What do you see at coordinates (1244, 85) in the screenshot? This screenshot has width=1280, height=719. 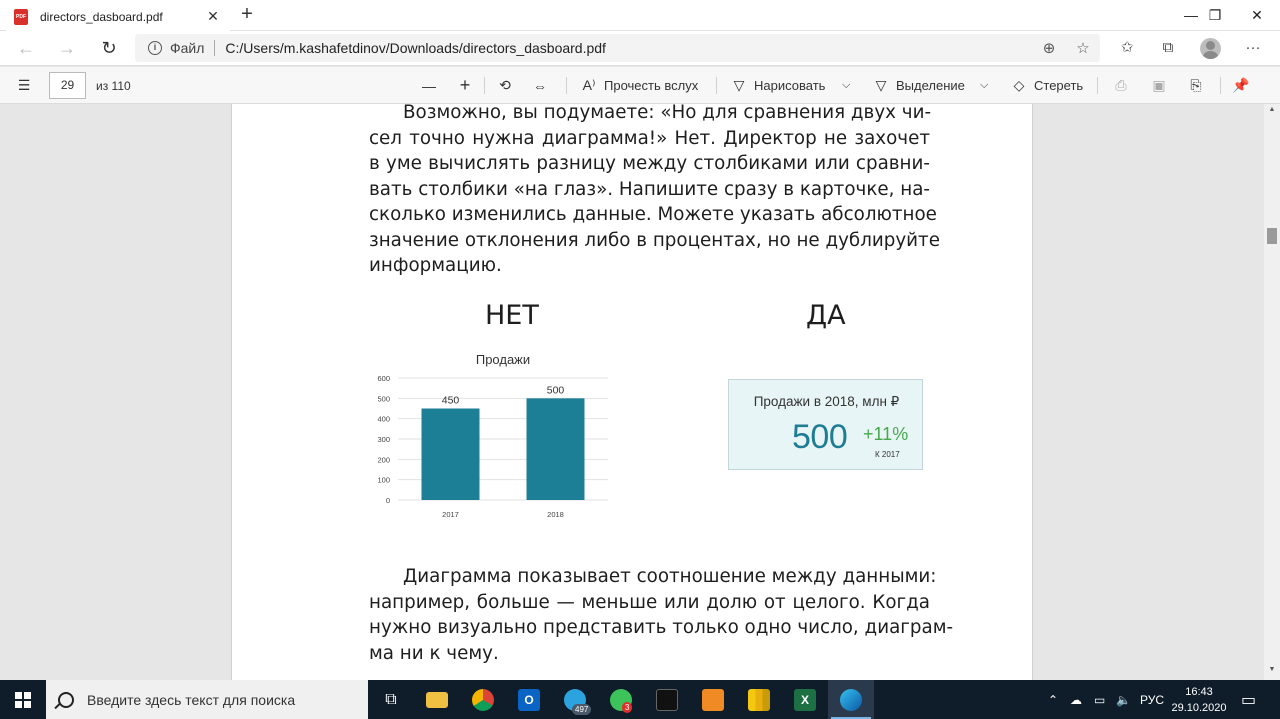 I see `pin-toolbar-icon: 📌` at bounding box center [1244, 85].